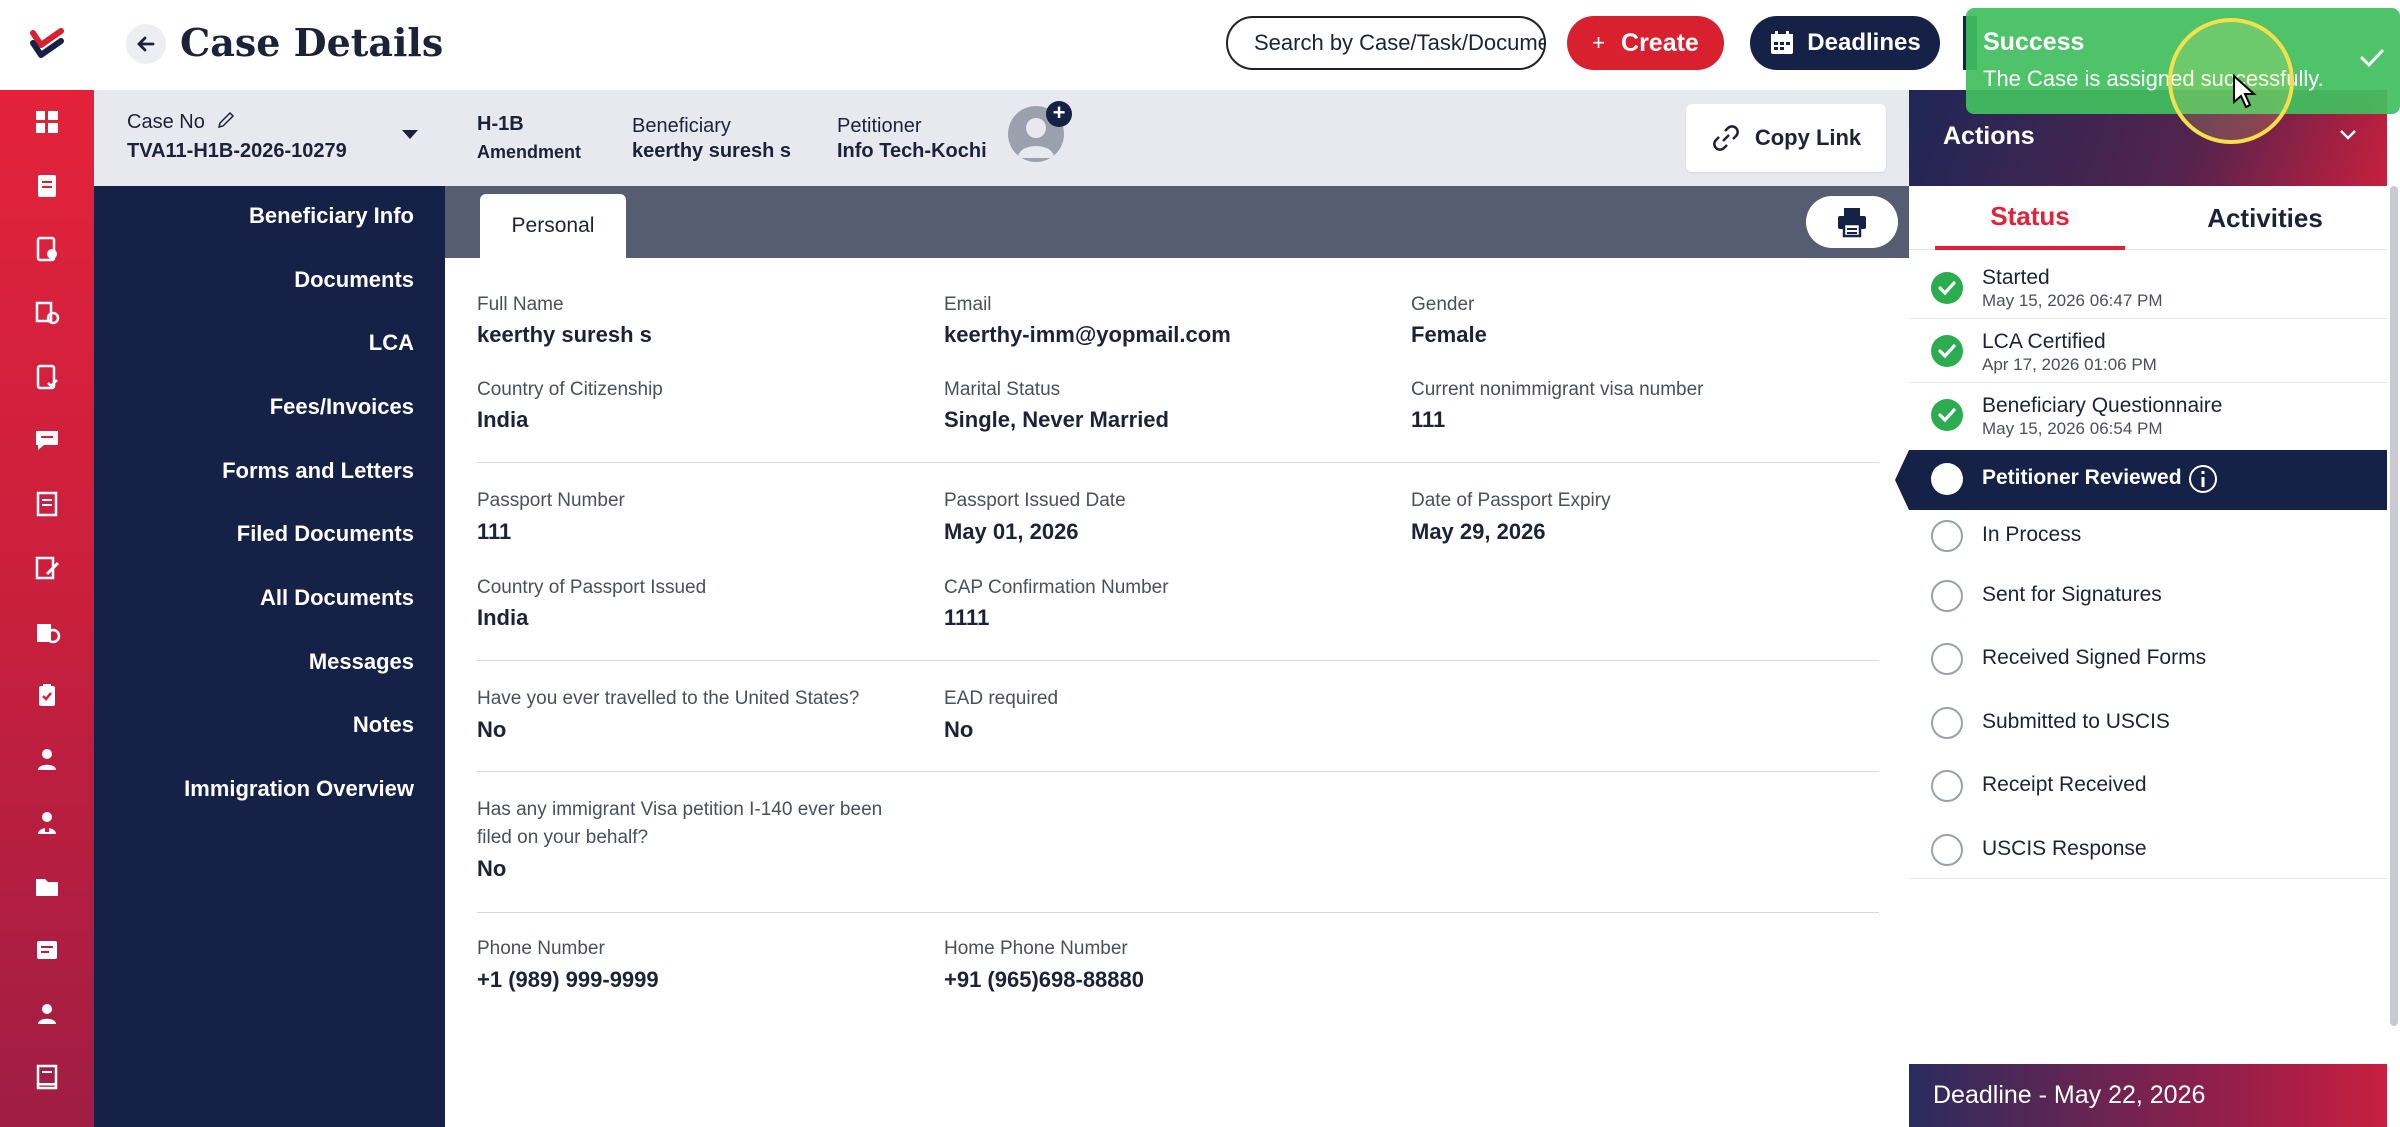  Describe the element at coordinates (269, 789) in the screenshot. I see `nav-immigration-overview: Immigration Overview` at that location.